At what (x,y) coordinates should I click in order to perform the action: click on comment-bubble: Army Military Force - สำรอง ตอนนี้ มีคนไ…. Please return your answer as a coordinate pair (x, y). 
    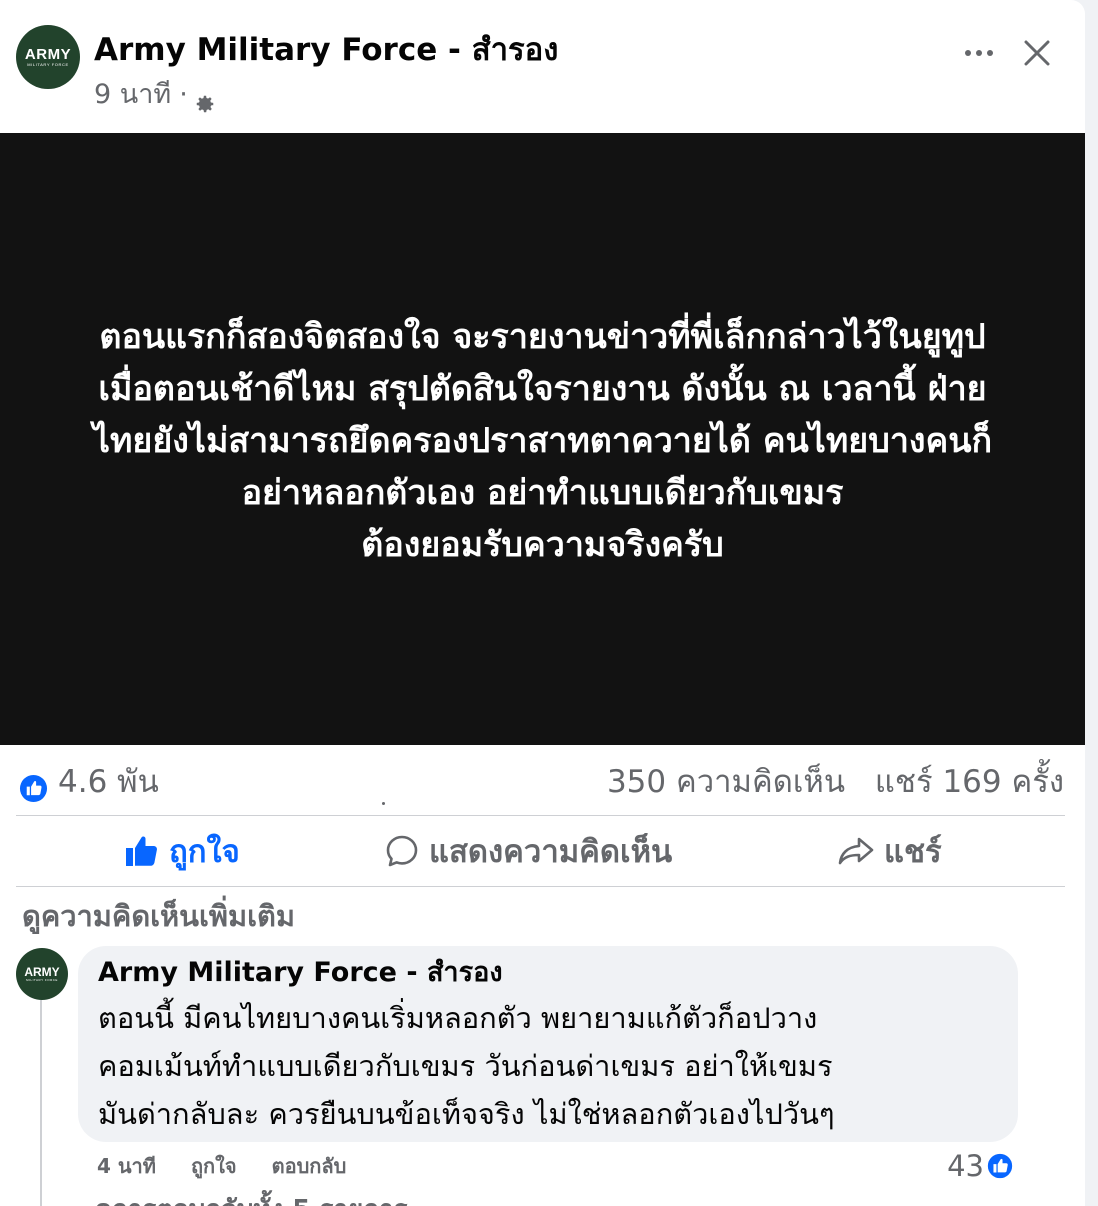
    Looking at the image, I should click on (548, 1044).